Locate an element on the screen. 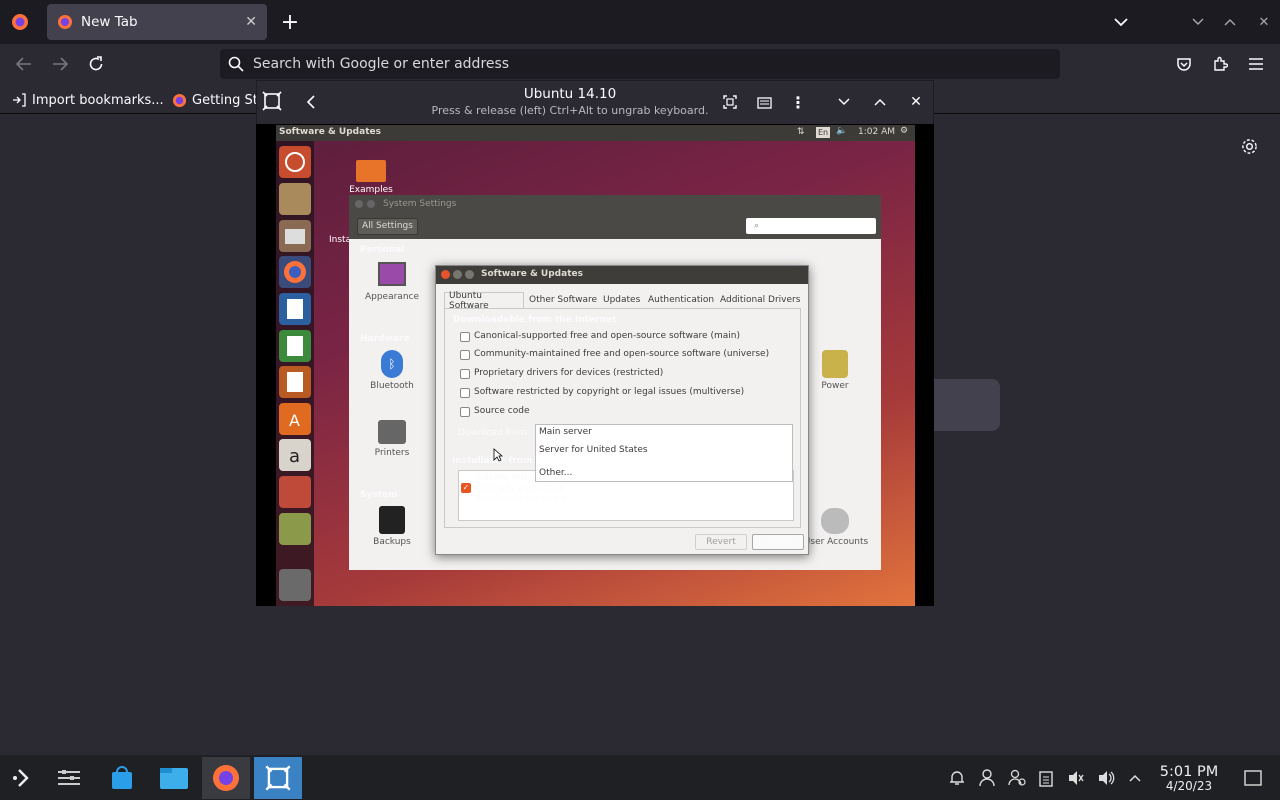  checkbox-main is located at coordinates (465, 337).